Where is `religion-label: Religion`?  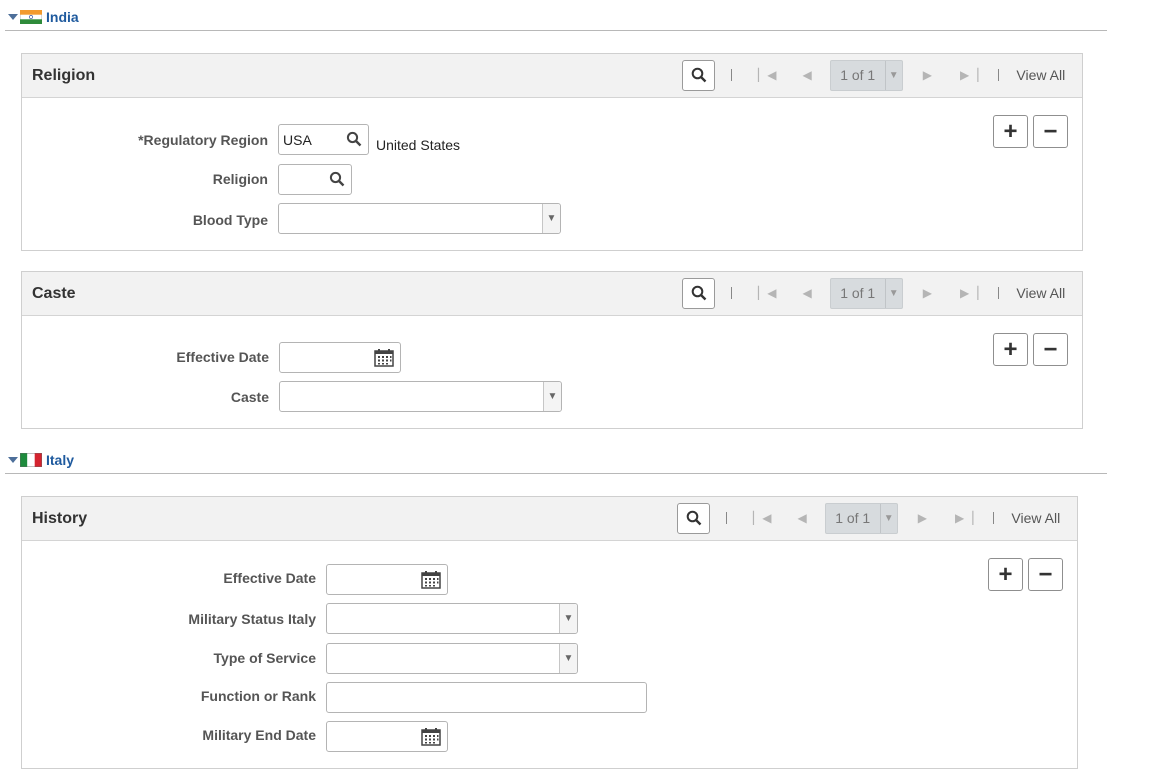
religion-label: Religion is located at coordinates (240, 179).